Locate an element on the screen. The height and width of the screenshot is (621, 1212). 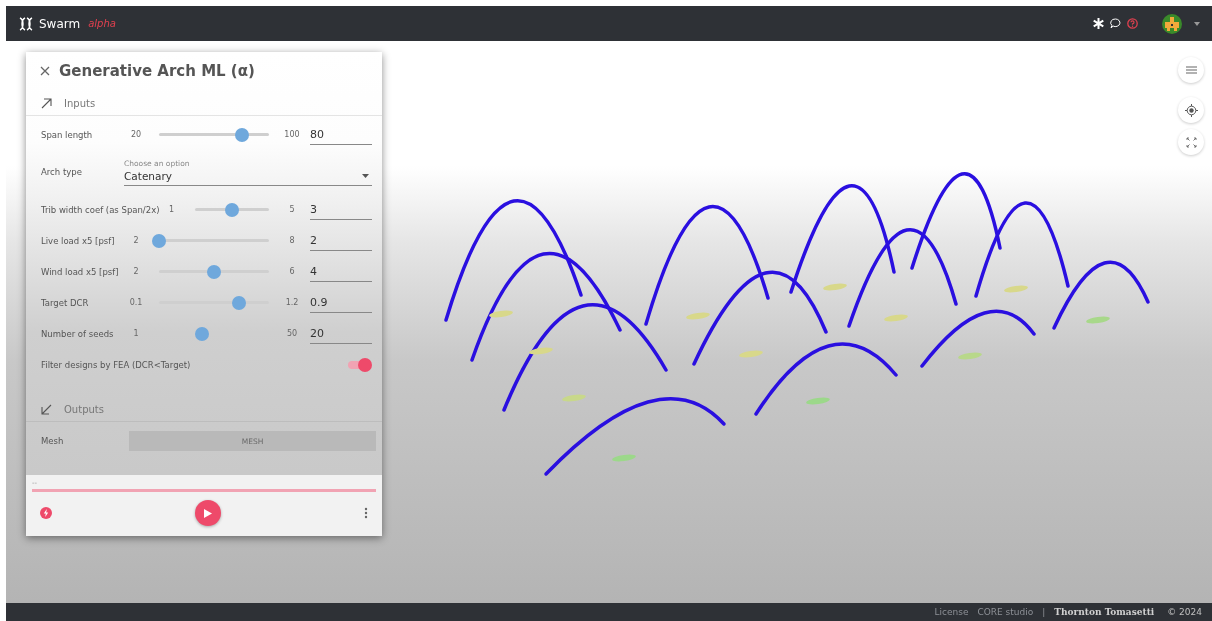
logo-icon is located at coordinates (26, 23).